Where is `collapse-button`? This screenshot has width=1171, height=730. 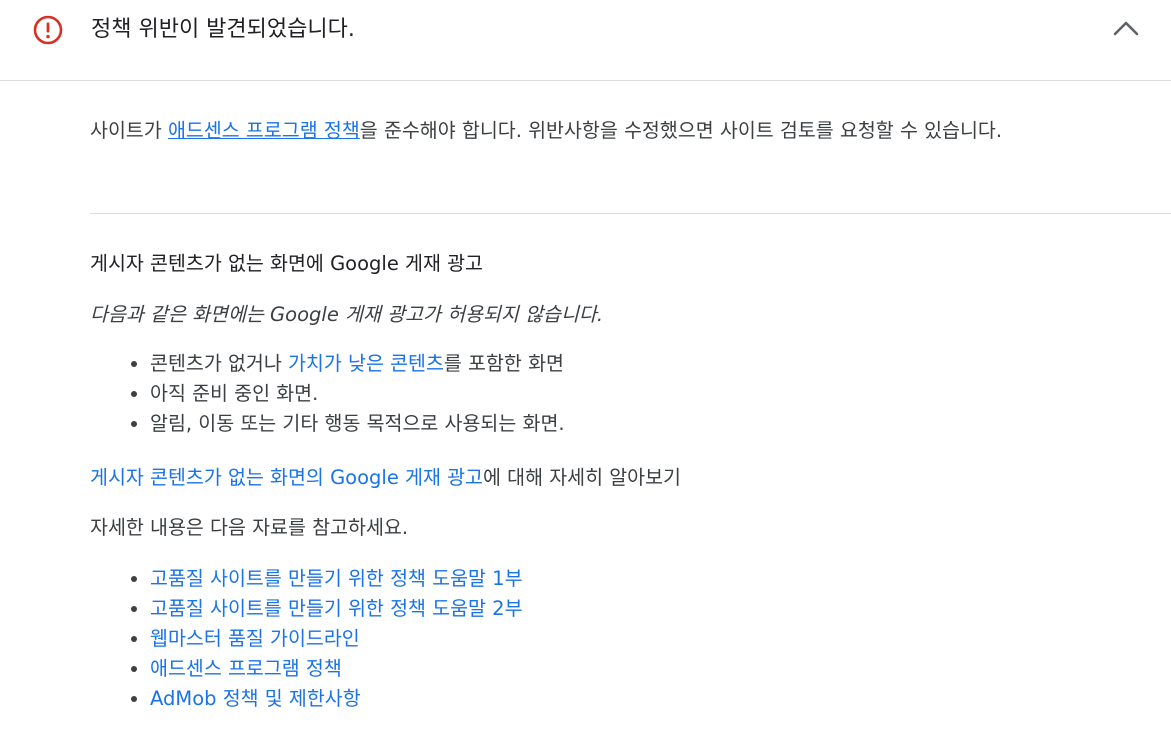 collapse-button is located at coordinates (1126, 30).